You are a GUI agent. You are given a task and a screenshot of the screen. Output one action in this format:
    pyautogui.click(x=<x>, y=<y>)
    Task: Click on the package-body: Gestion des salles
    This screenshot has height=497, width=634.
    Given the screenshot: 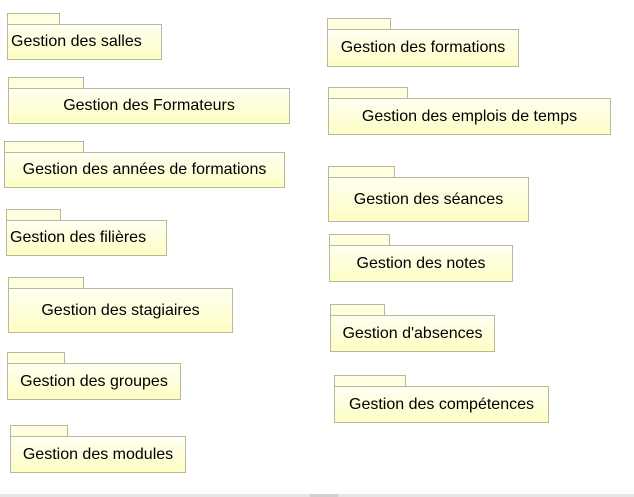 What is the action you would take?
    pyautogui.click(x=84, y=42)
    